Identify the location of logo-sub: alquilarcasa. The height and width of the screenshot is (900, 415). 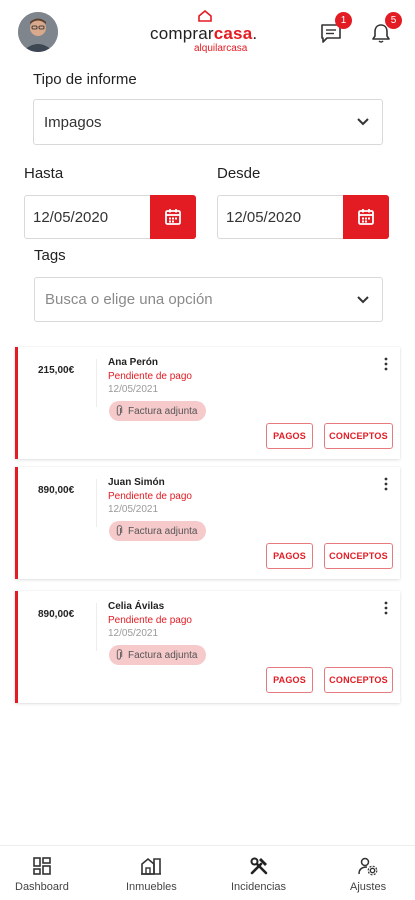
(221, 48).